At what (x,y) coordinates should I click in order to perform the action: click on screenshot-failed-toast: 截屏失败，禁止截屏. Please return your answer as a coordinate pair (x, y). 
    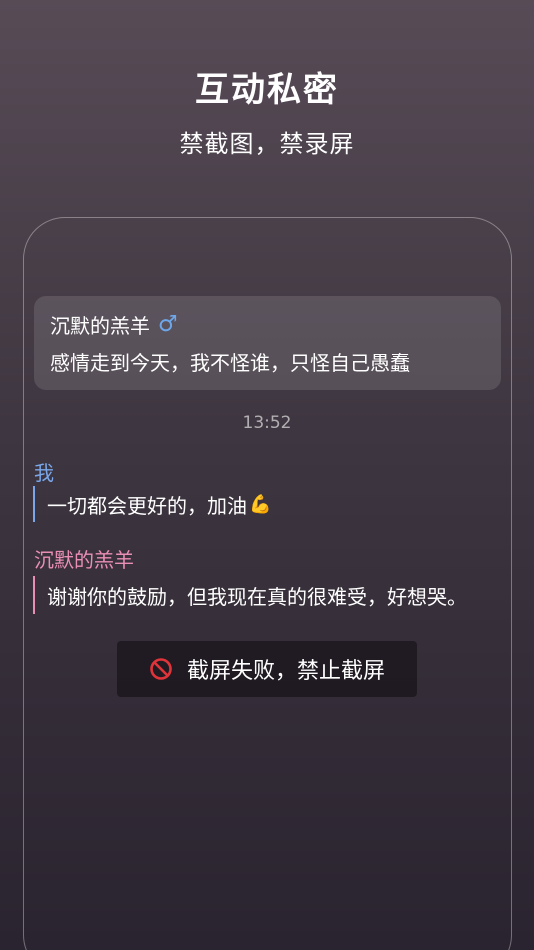
    Looking at the image, I should click on (267, 669).